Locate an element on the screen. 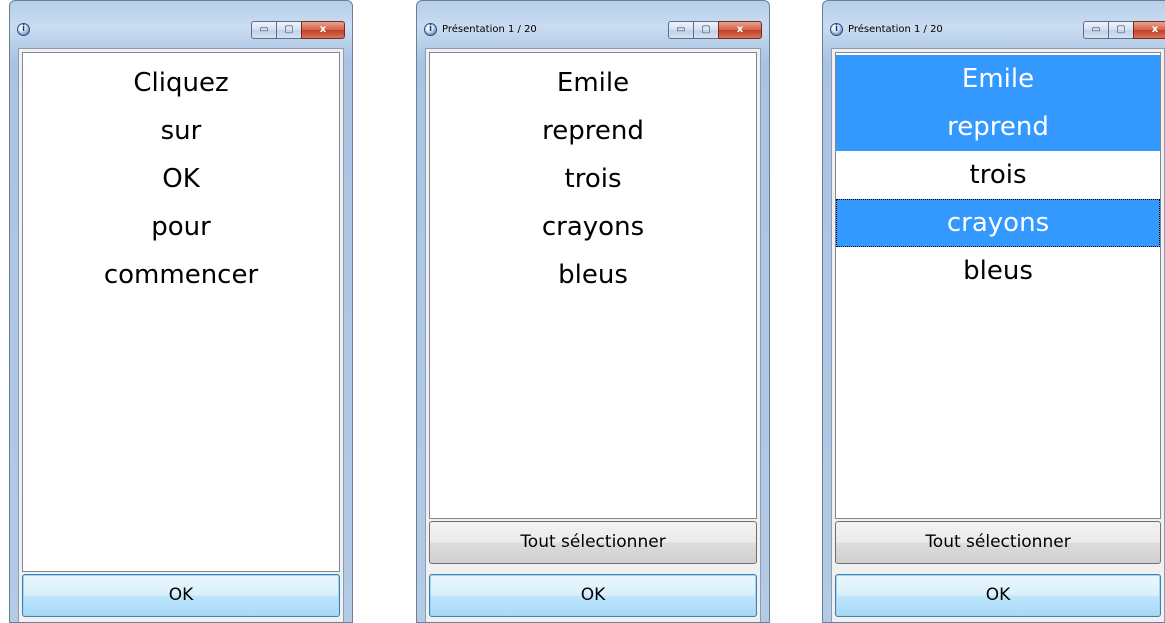  list-item: pour is located at coordinates (181, 227).